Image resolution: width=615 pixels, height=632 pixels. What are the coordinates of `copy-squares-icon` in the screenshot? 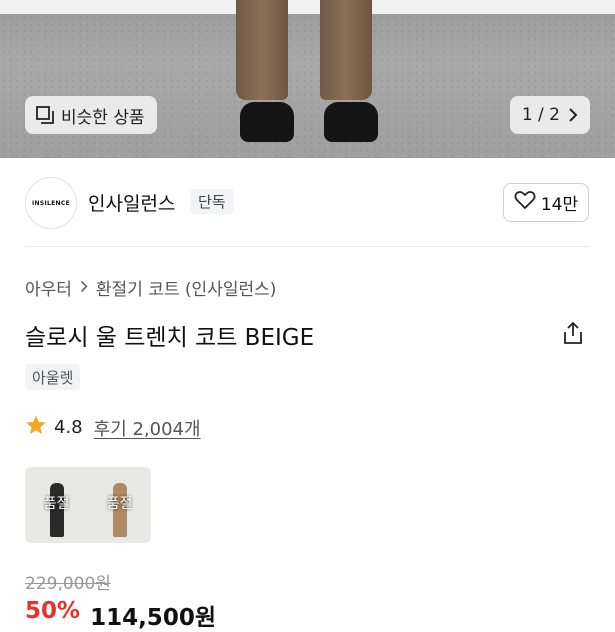 It's located at (45, 115).